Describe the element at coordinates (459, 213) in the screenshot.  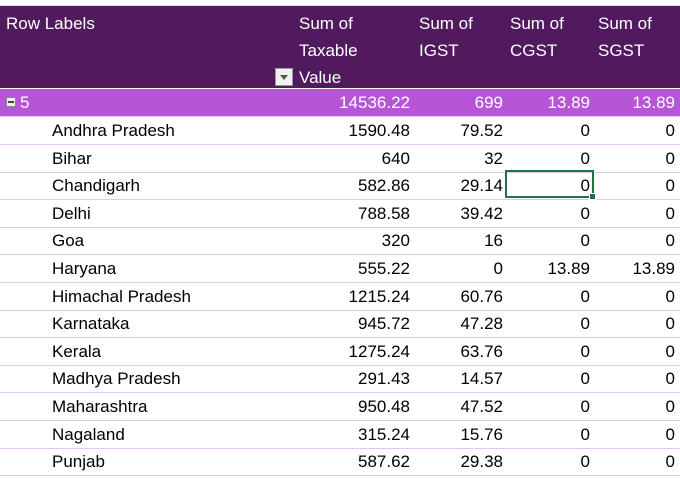
I see `cell-igst: 39.42` at that location.